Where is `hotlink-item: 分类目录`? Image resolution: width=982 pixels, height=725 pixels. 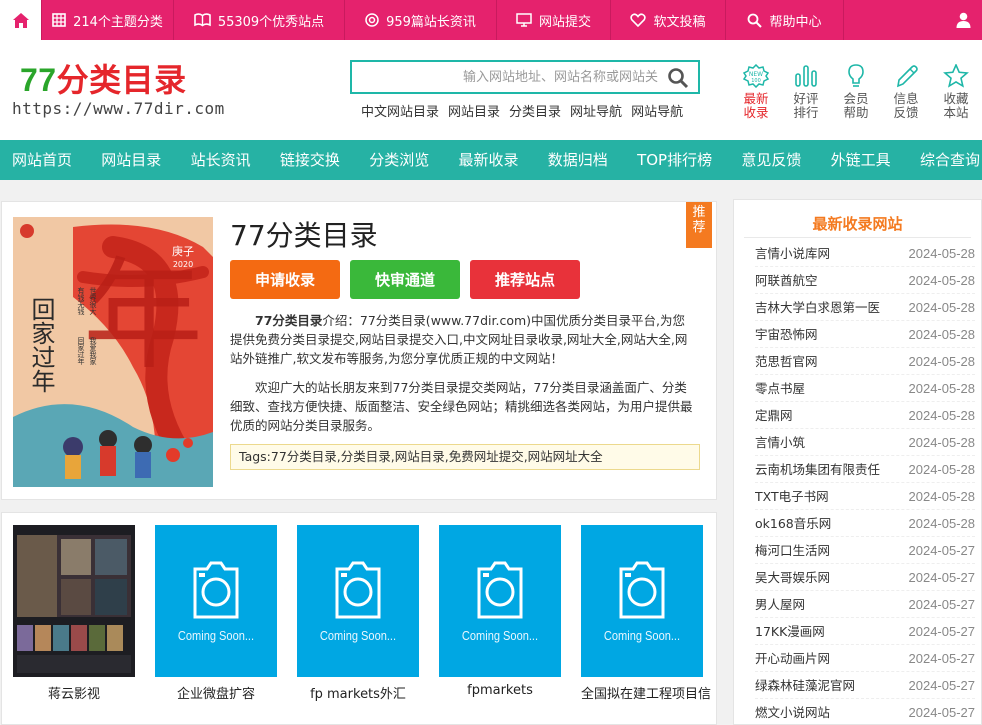
hotlink-item: 分类目录 is located at coordinates (535, 110).